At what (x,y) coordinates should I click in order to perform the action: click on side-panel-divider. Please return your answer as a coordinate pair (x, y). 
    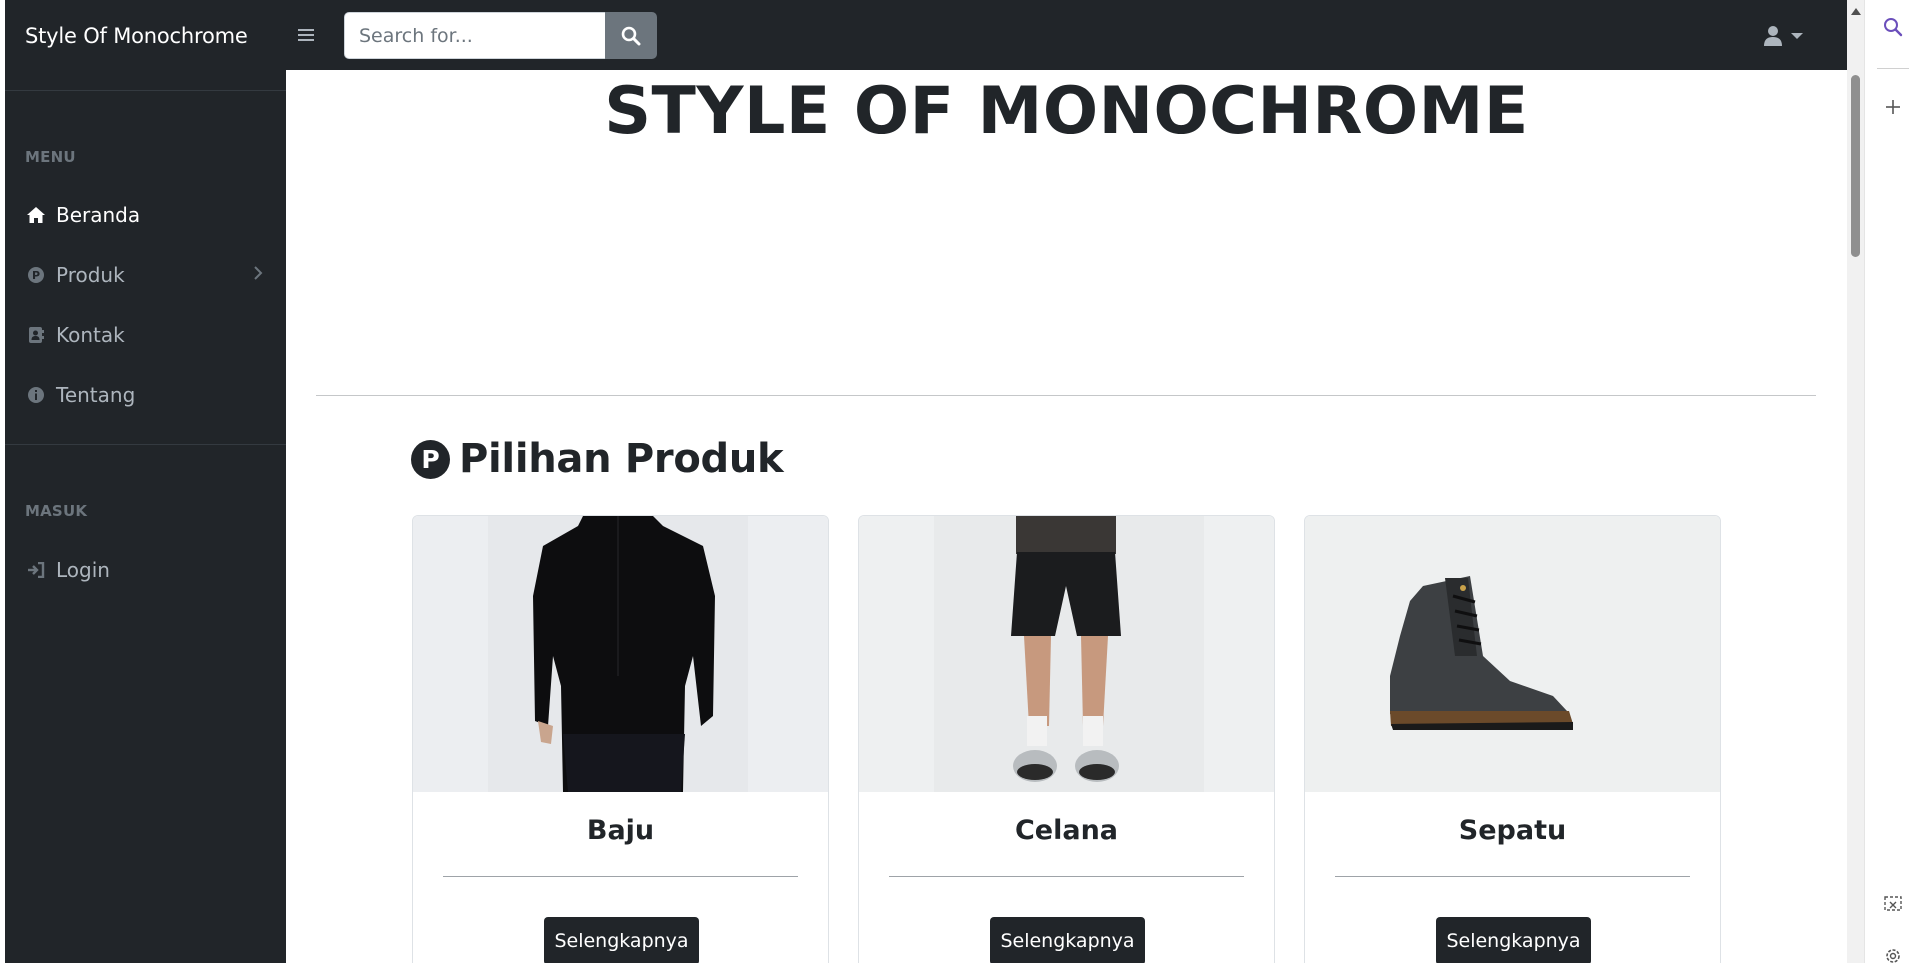
    Looking at the image, I should click on (1893, 68).